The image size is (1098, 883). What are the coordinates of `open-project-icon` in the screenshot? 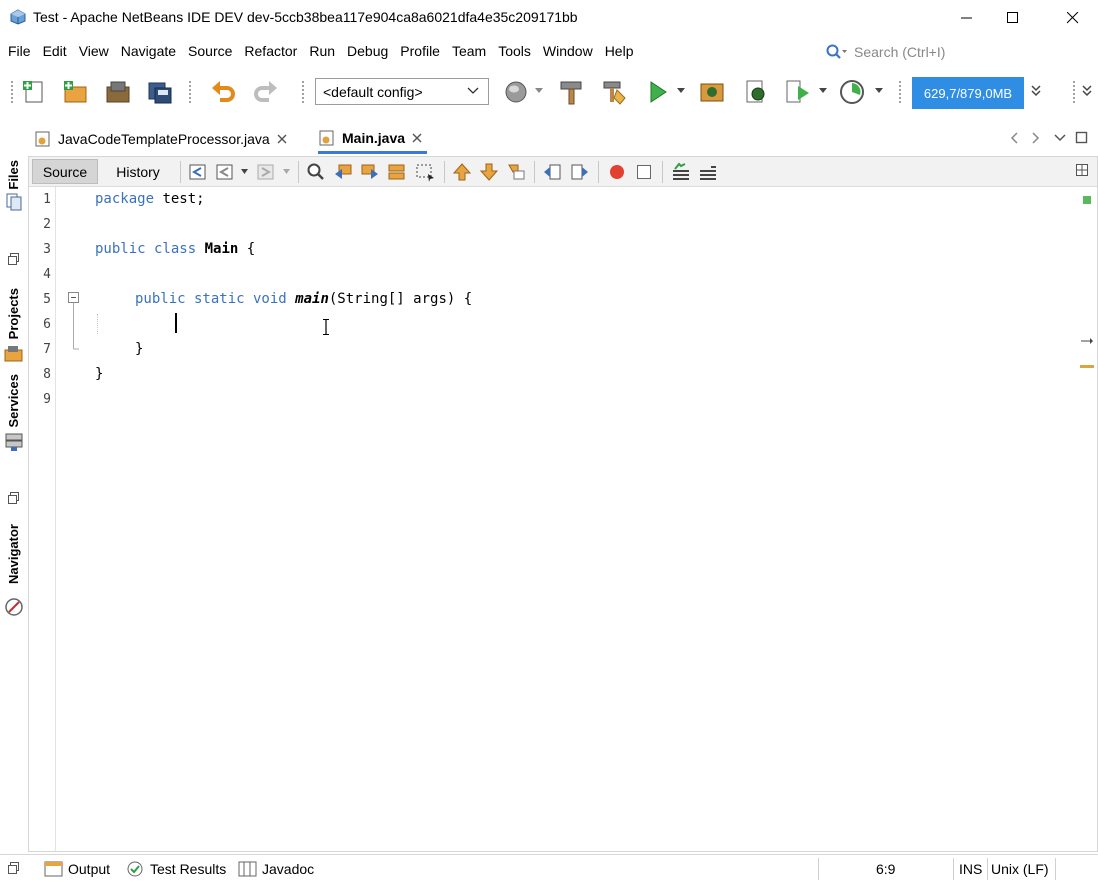 It's located at (118, 92).